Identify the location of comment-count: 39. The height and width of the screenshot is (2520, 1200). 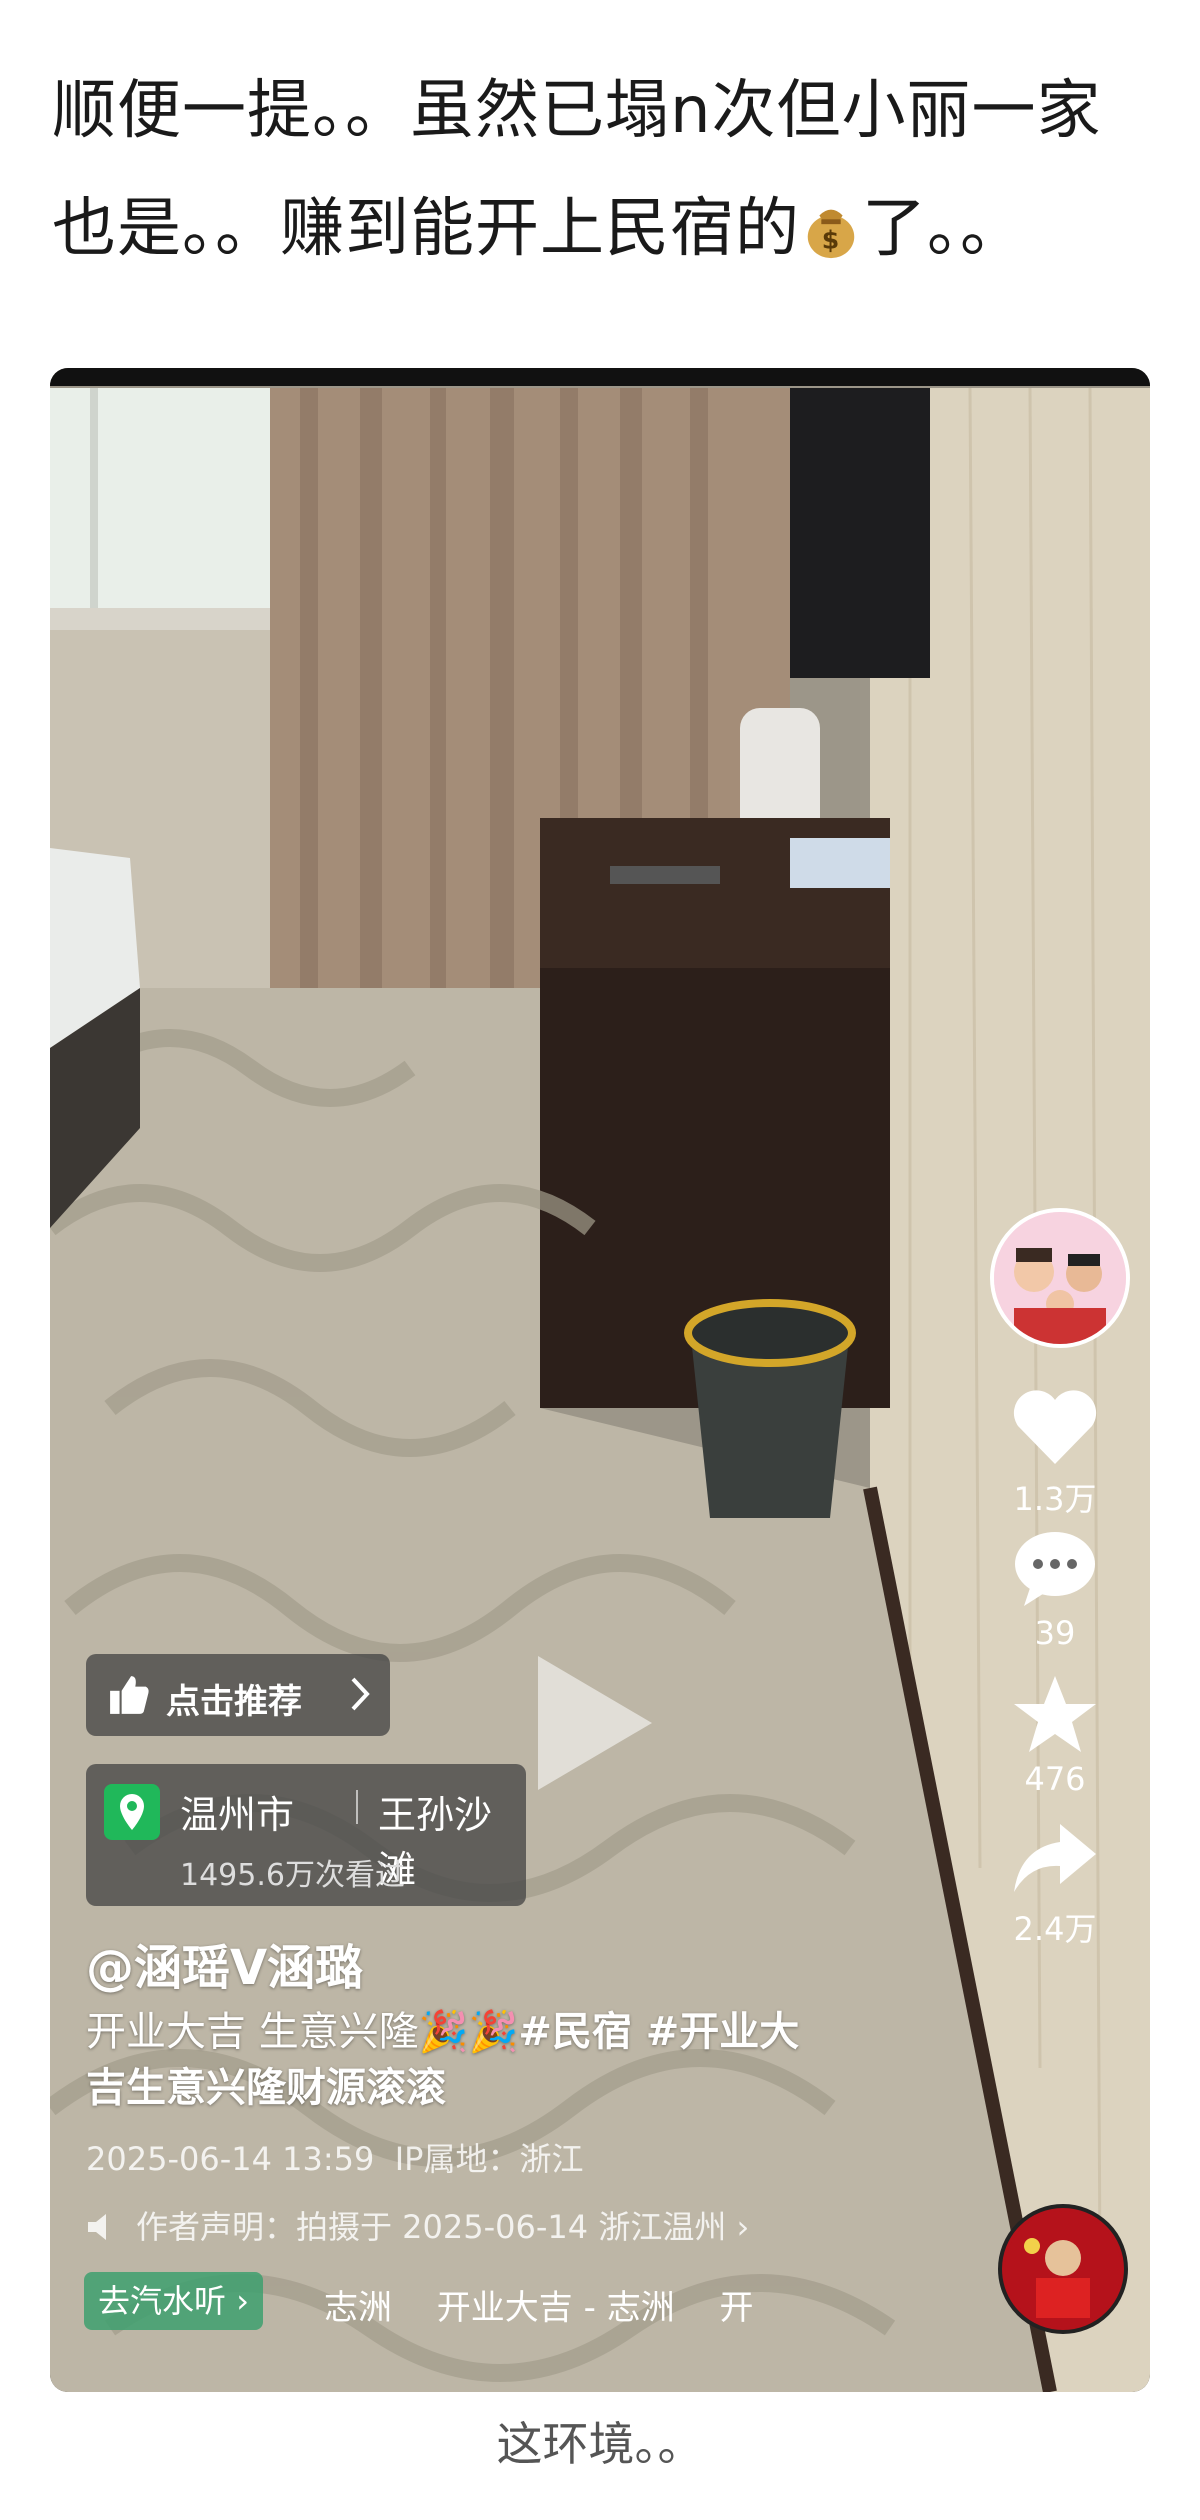
(1055, 1633).